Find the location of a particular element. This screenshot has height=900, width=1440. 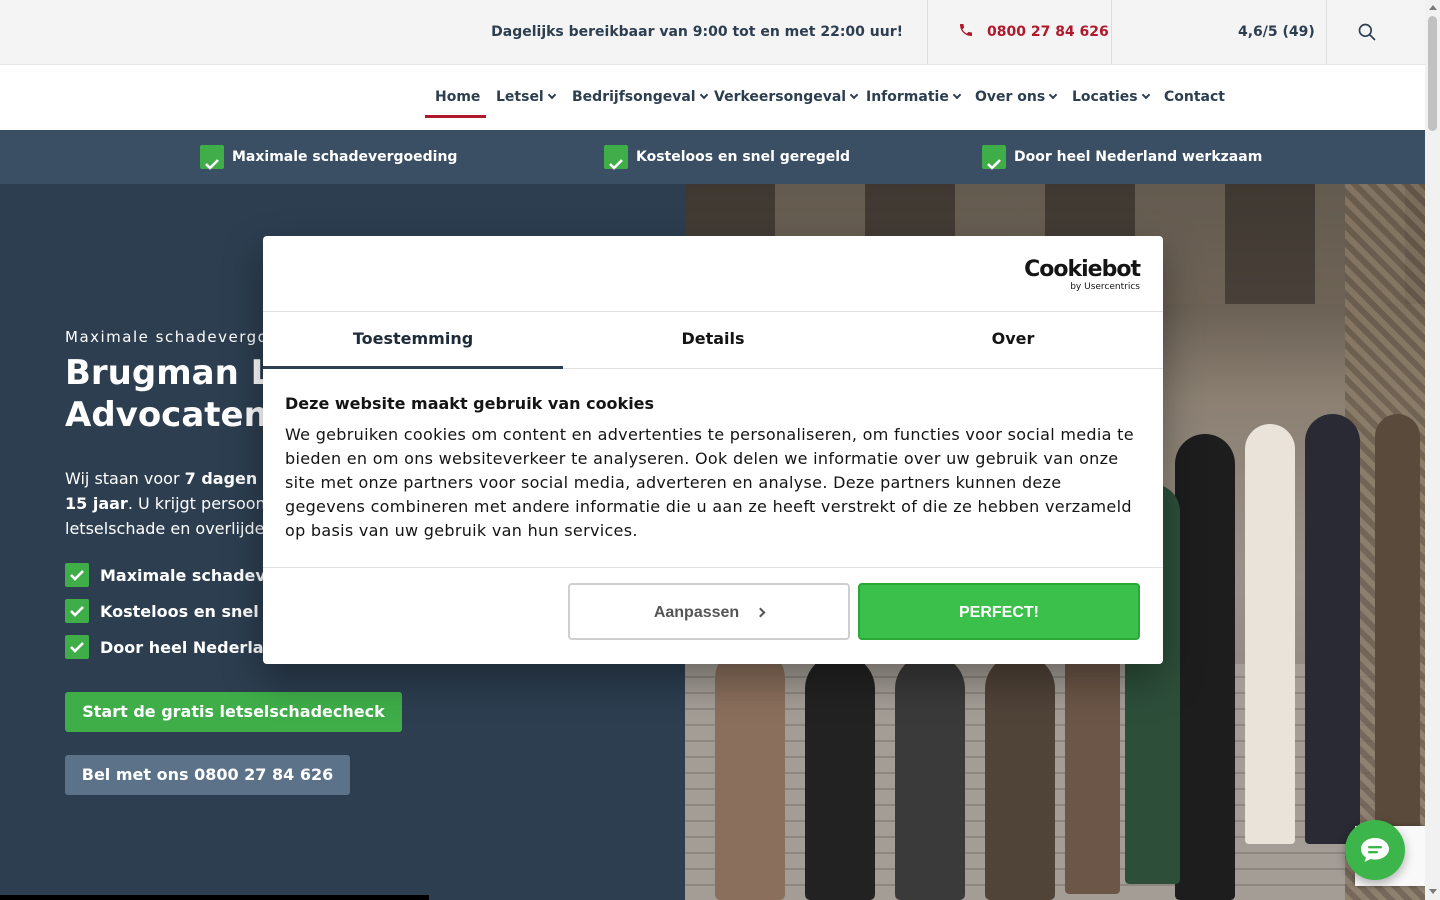

chat-button is located at coordinates (1375, 850).